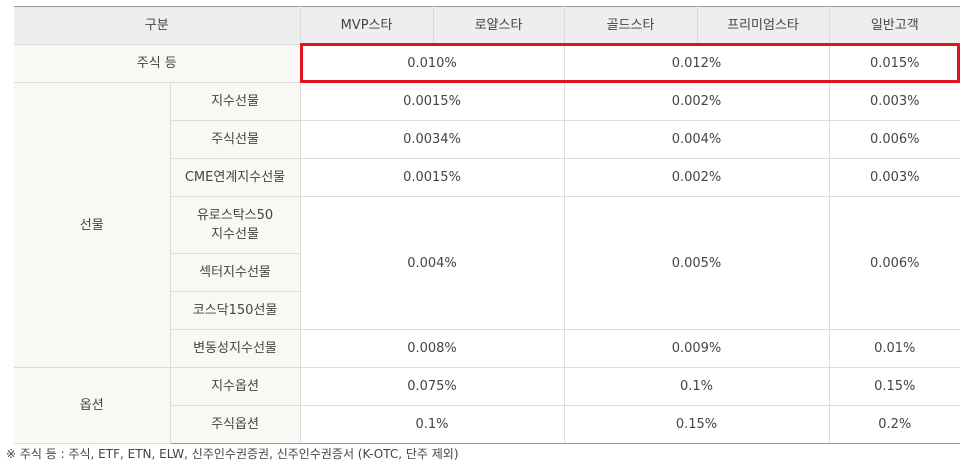 The height and width of the screenshot is (470, 971). What do you see at coordinates (696, 424) in the screenshot?
I see `value-stock-options-gold-premium: 0.15%` at bounding box center [696, 424].